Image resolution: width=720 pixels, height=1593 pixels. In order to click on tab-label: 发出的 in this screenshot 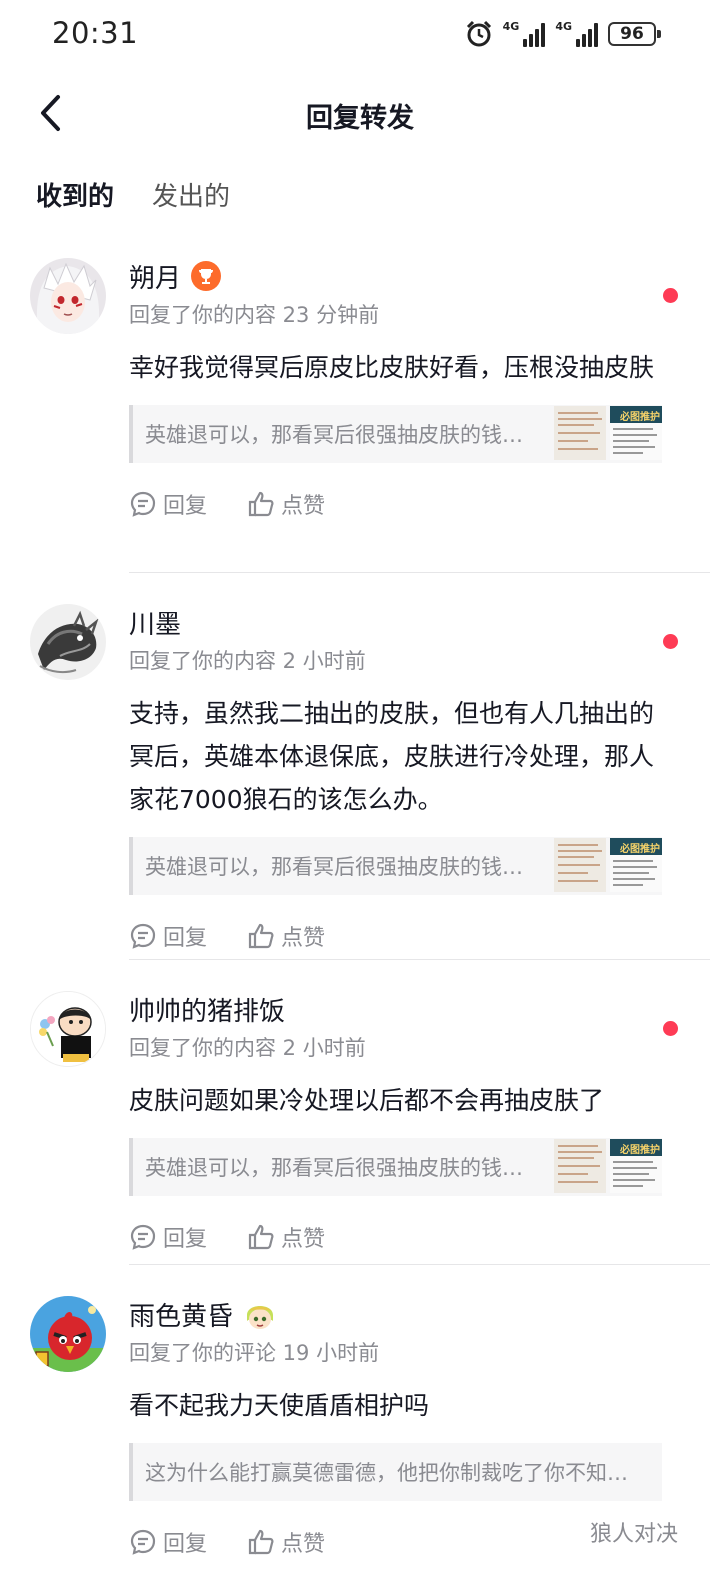, I will do `click(191, 197)`.